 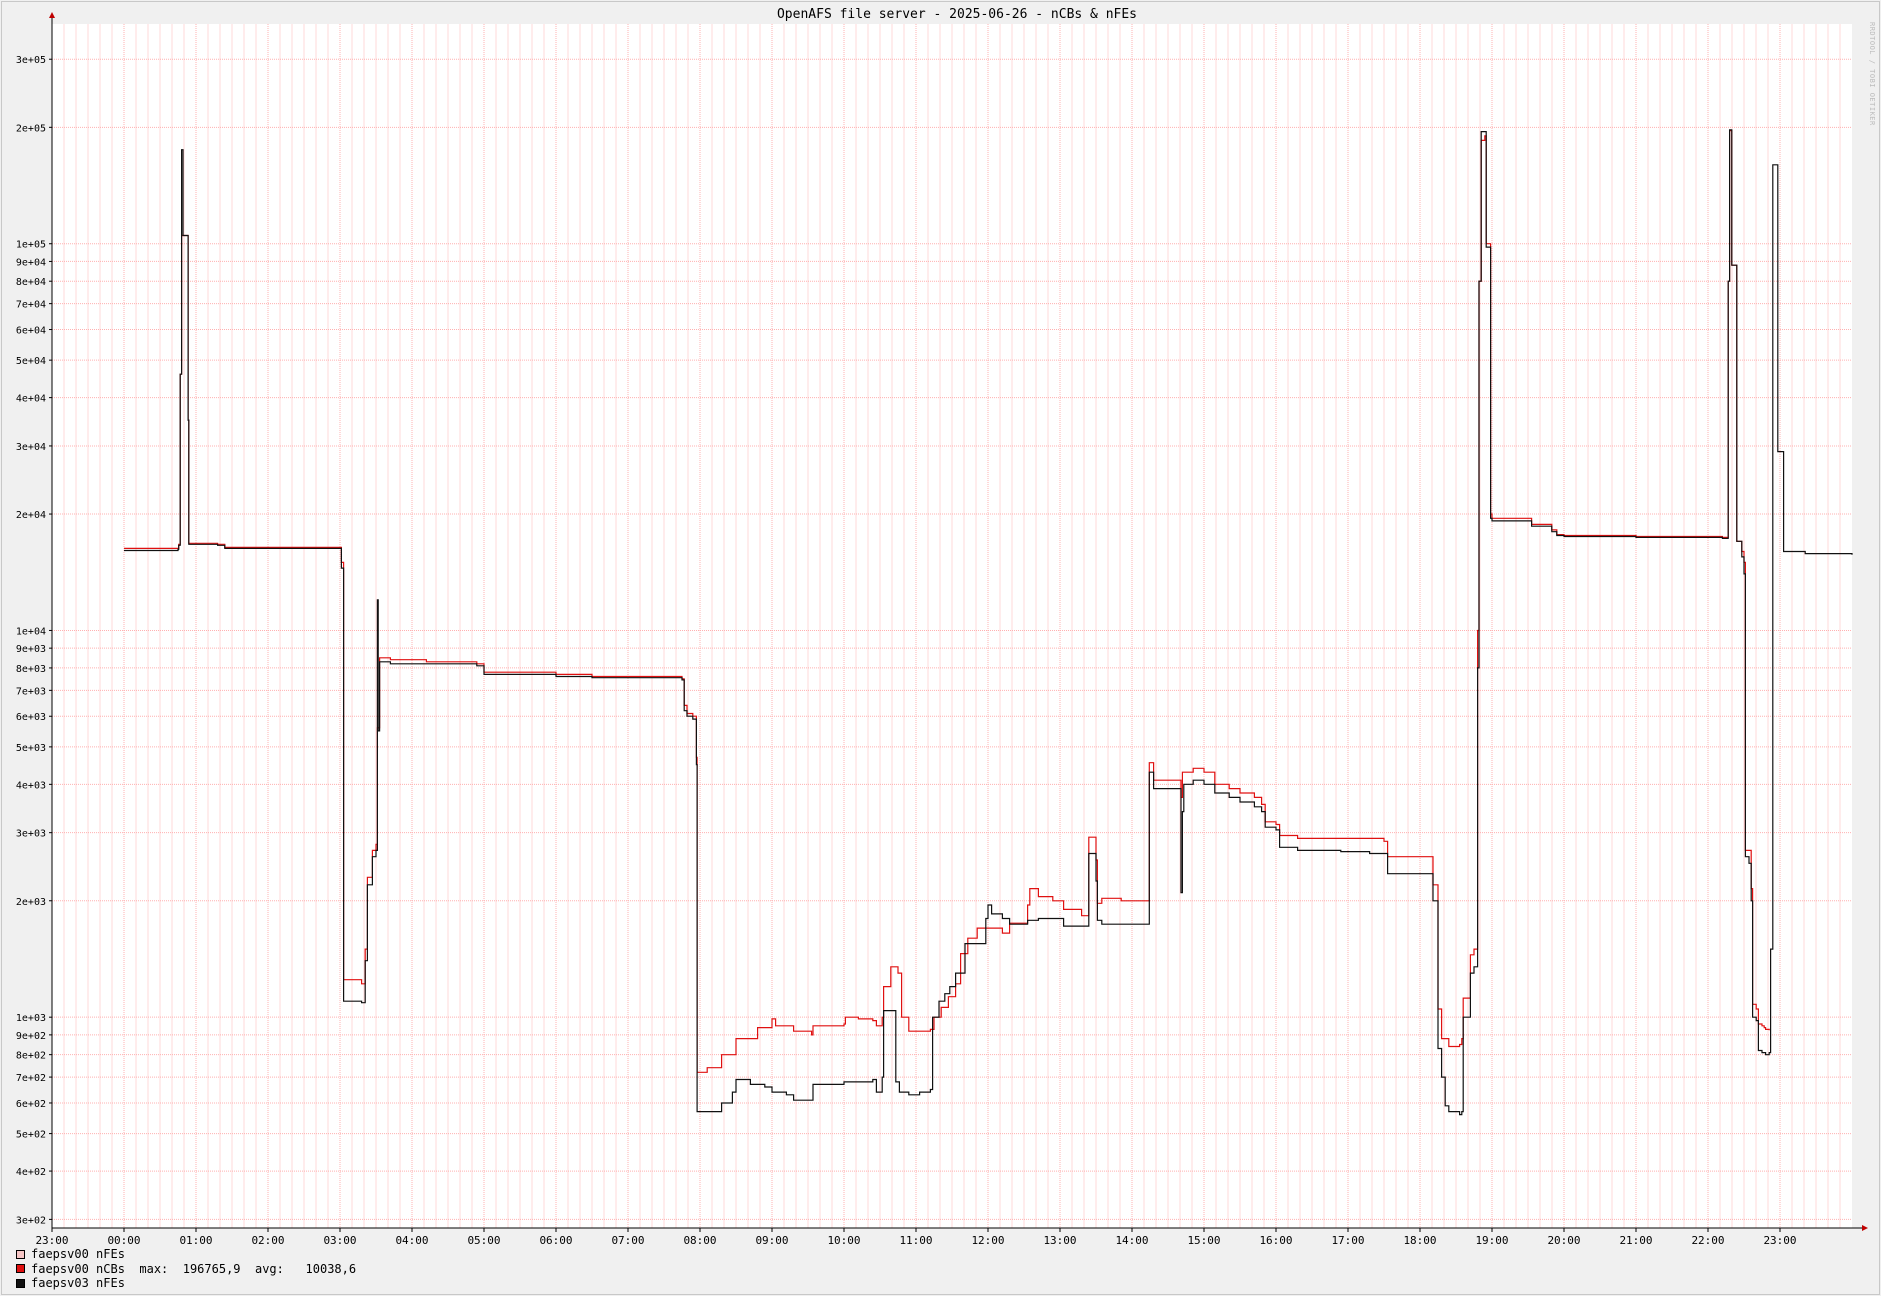 What do you see at coordinates (483, 1240) in the screenshot?
I see `x-tick-label: 05:00` at bounding box center [483, 1240].